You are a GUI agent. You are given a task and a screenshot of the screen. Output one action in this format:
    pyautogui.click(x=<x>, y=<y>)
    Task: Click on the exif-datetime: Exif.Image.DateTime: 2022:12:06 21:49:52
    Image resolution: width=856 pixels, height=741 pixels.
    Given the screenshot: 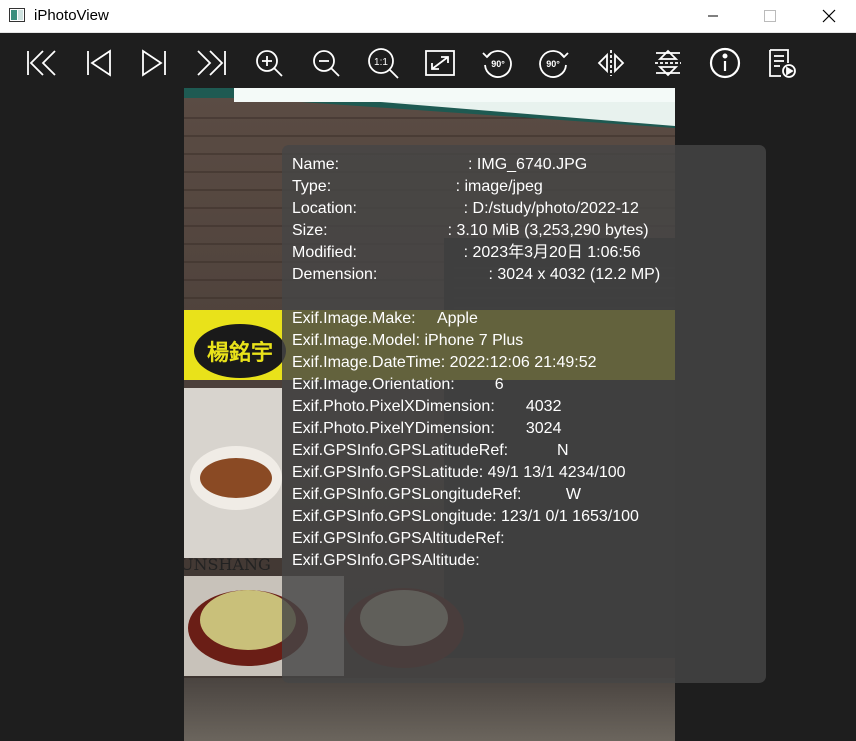 What is the action you would take?
    pyautogui.click(x=444, y=362)
    